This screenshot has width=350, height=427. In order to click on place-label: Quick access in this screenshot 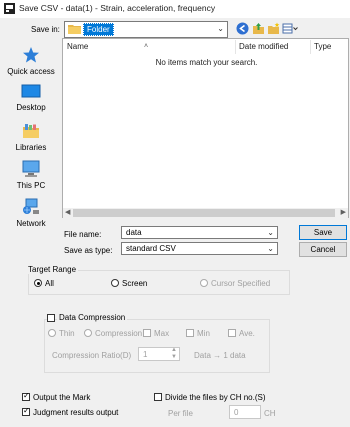, I will do `click(31, 71)`.